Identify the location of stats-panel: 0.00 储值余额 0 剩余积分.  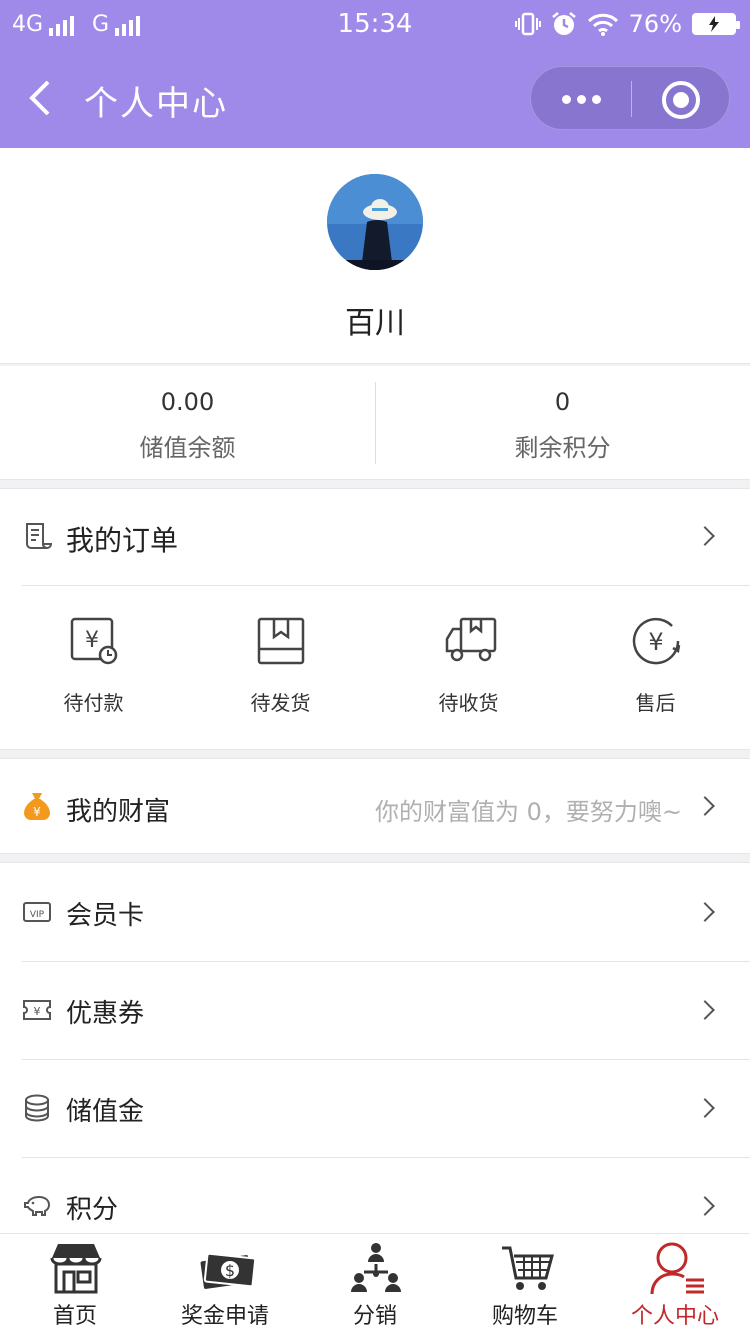
(375, 423).